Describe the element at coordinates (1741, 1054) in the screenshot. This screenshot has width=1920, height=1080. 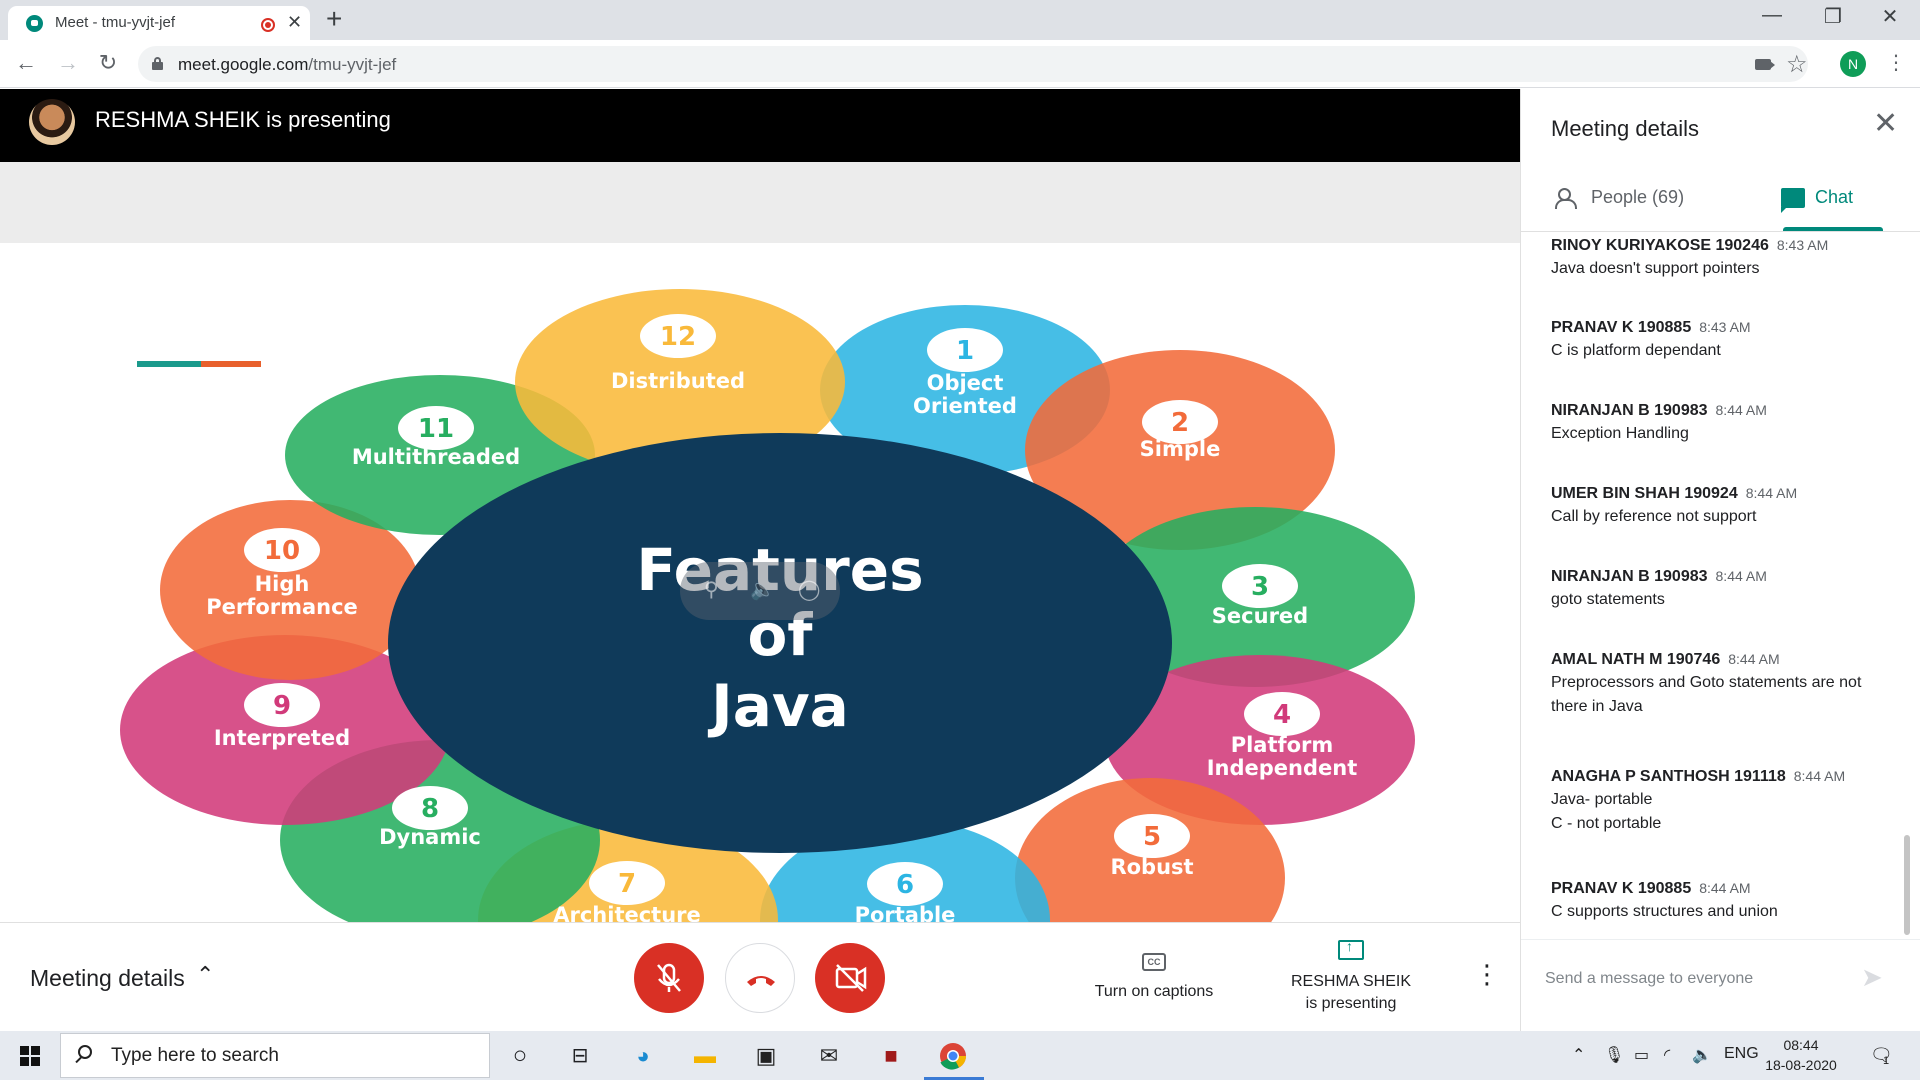
I see `input-language: ENG` at that location.